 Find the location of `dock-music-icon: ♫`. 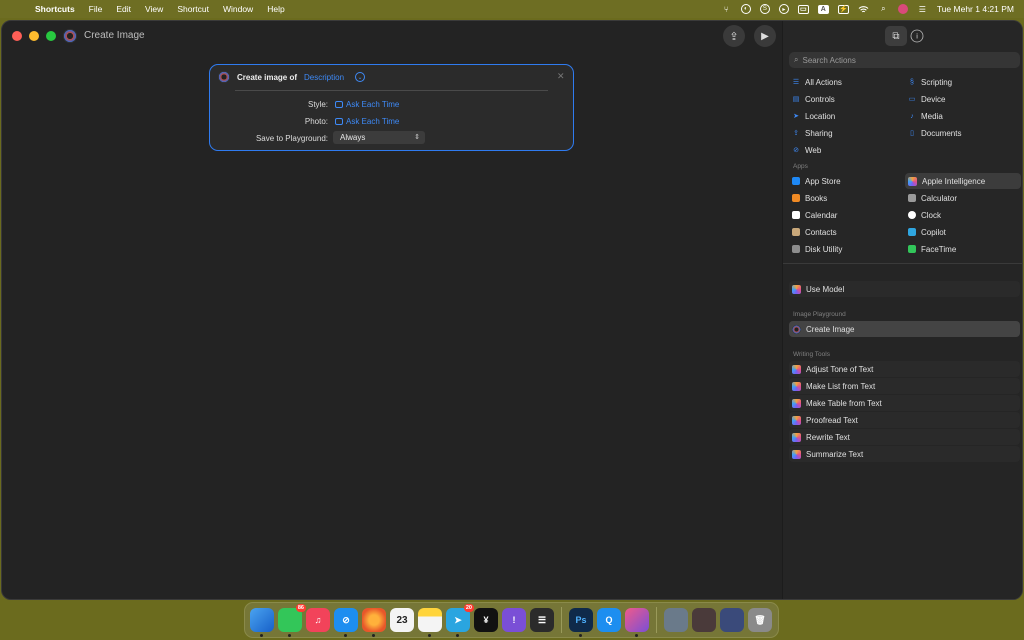

dock-music-icon: ♫ is located at coordinates (318, 620).